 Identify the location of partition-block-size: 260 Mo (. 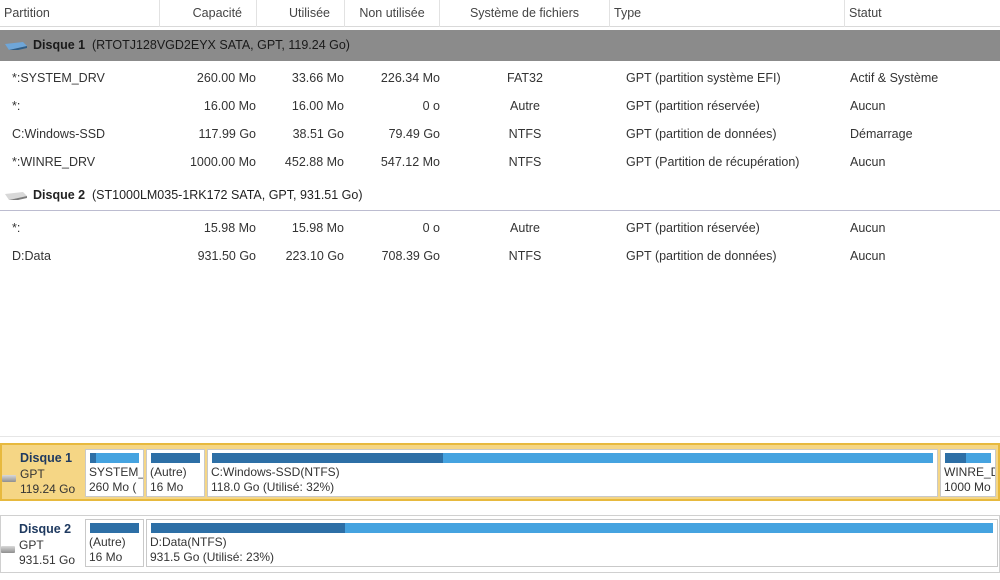
(113, 487).